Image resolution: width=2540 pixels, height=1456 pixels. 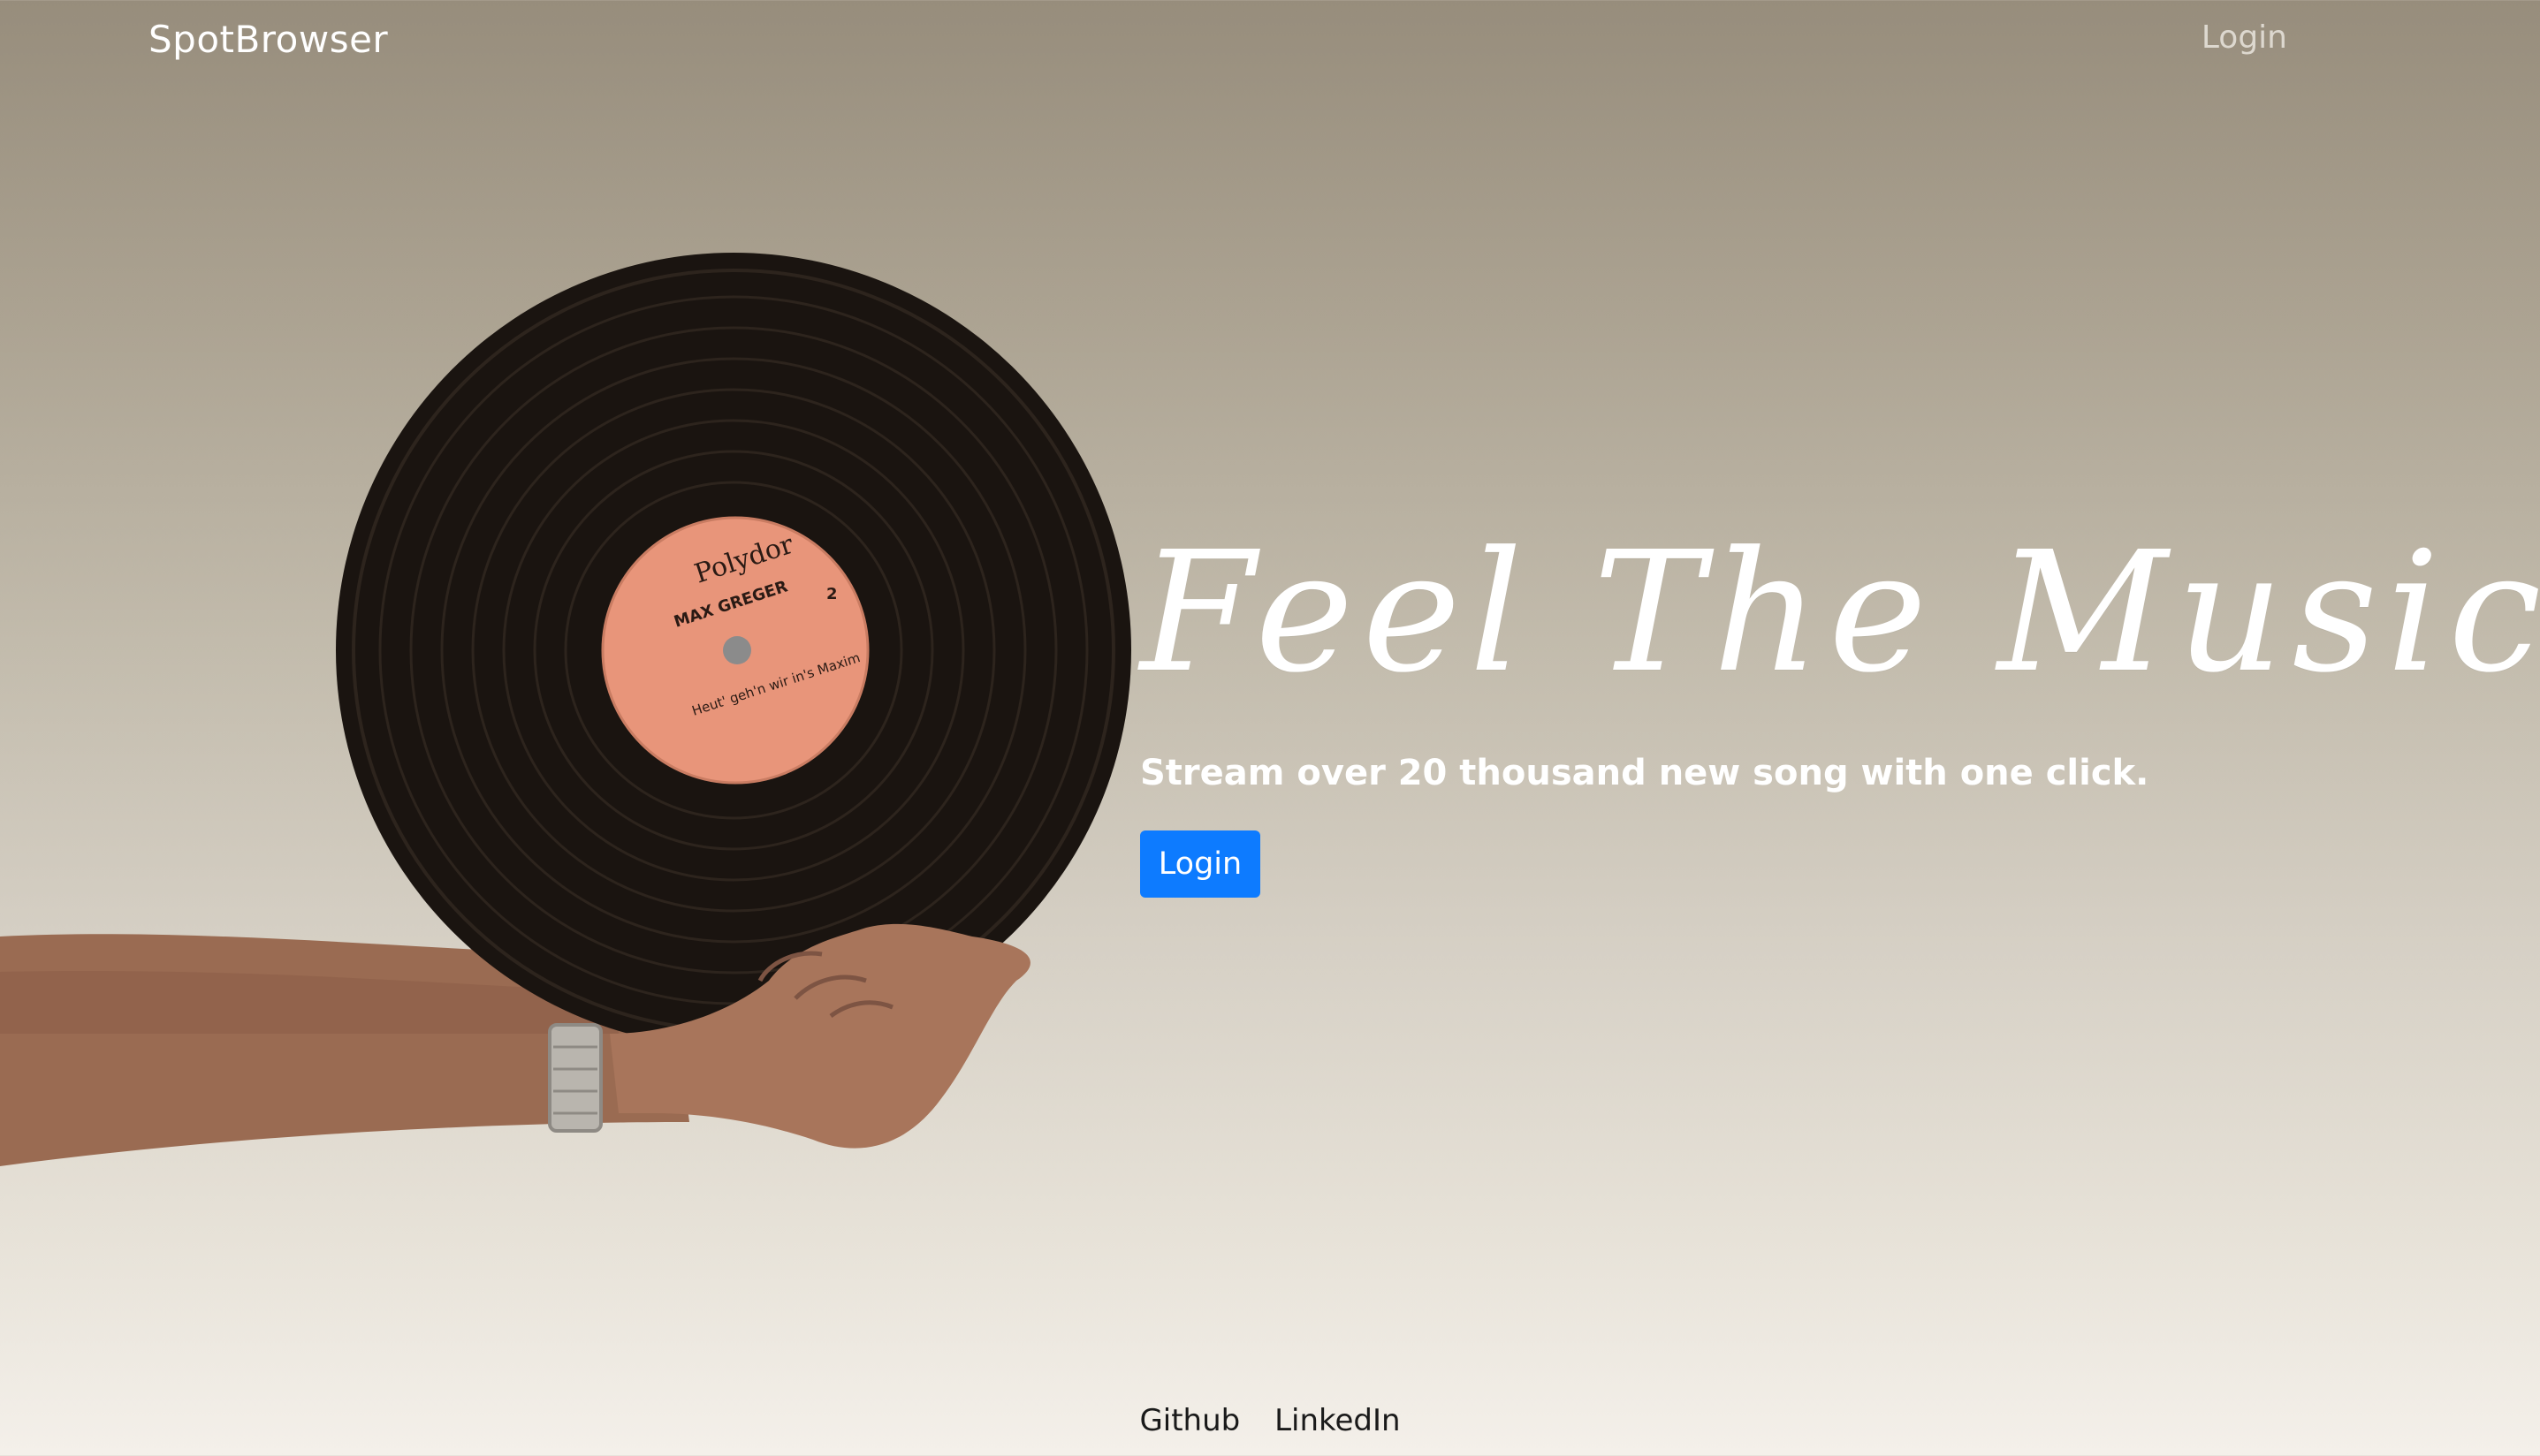 What do you see at coordinates (1840, 612) in the screenshot?
I see `hero-title: Feel The Music` at bounding box center [1840, 612].